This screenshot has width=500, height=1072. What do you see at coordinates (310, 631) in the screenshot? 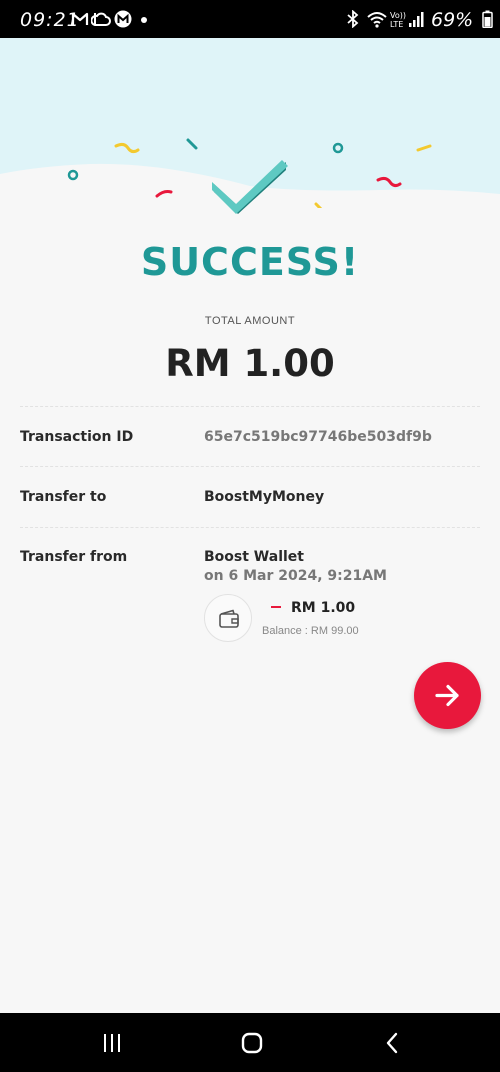
I see `wallet-balance: Balance : RM 99.00` at bounding box center [310, 631].